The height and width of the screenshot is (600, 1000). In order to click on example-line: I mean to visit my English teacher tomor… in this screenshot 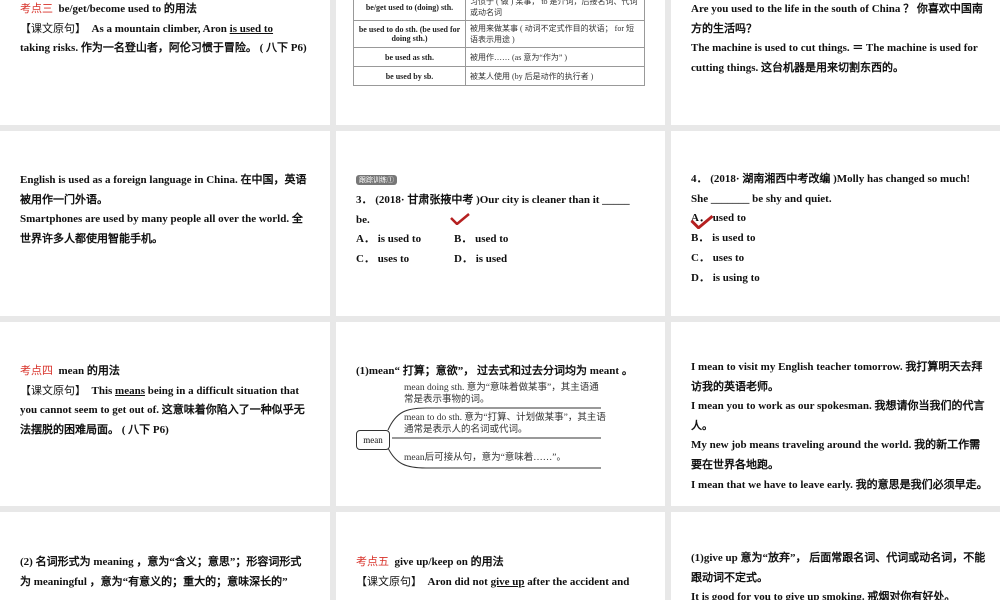, I will do `click(837, 377)`.